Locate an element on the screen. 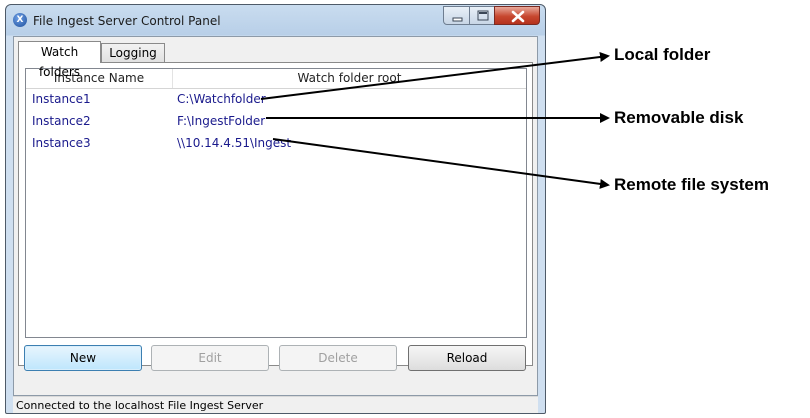 The width and height of the screenshot is (810, 418). callout-removable-disk: Removable disk is located at coordinates (679, 117).